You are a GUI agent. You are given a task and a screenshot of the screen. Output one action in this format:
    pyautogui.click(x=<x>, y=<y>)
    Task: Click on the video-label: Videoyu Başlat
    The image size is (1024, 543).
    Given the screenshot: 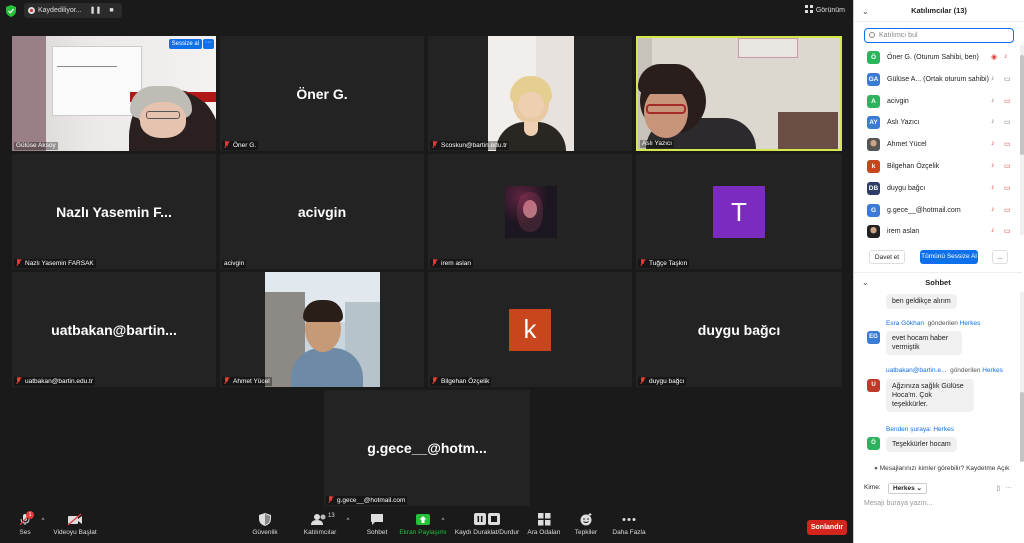 What is the action you would take?
    pyautogui.click(x=75, y=532)
    